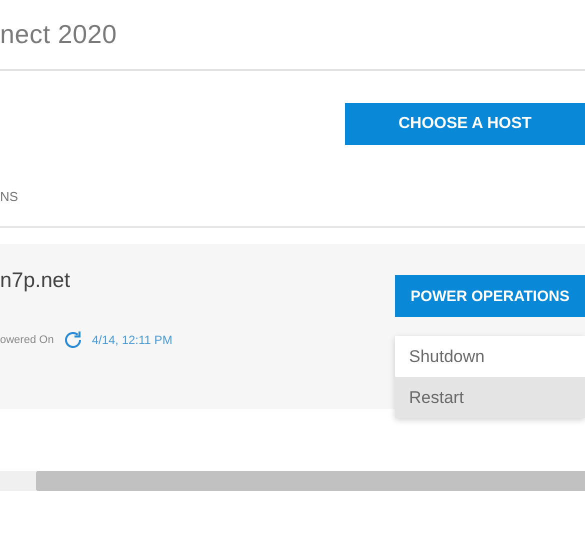 This screenshot has height=535, width=585. What do you see at coordinates (490, 296) in the screenshot?
I see `power-operations-button: POWER OPERATIONS` at bounding box center [490, 296].